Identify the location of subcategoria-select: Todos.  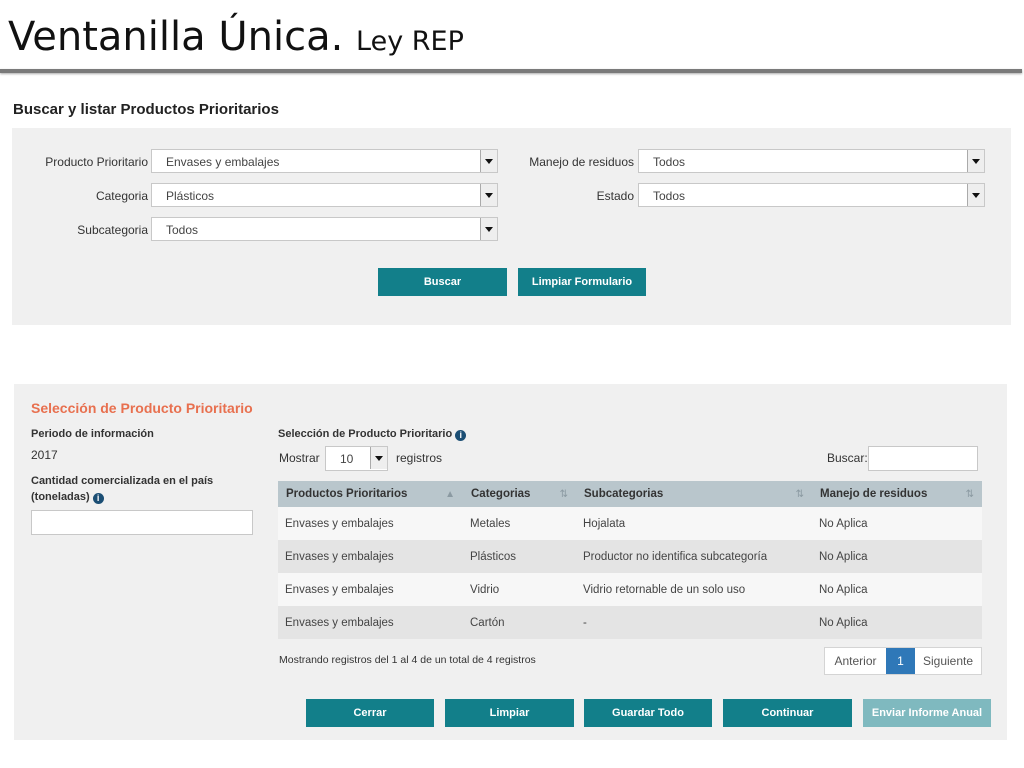
(324, 229).